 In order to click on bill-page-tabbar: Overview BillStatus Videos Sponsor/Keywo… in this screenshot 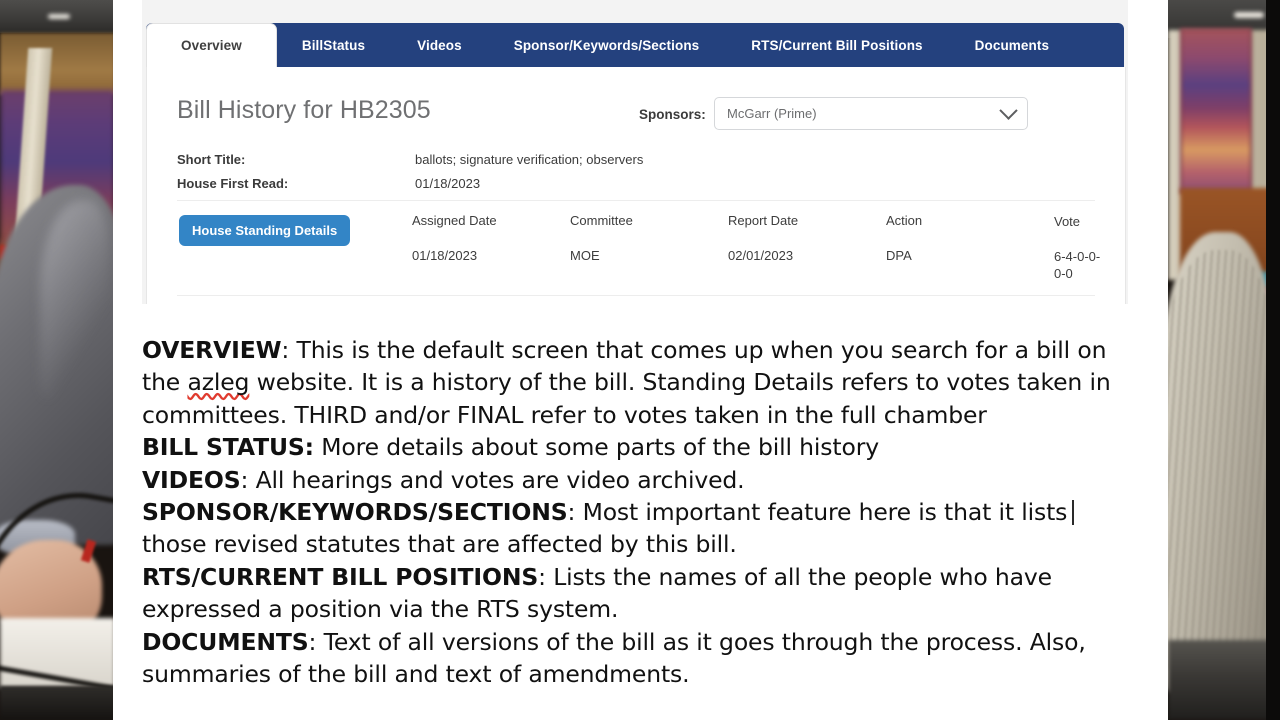, I will do `click(635, 45)`.